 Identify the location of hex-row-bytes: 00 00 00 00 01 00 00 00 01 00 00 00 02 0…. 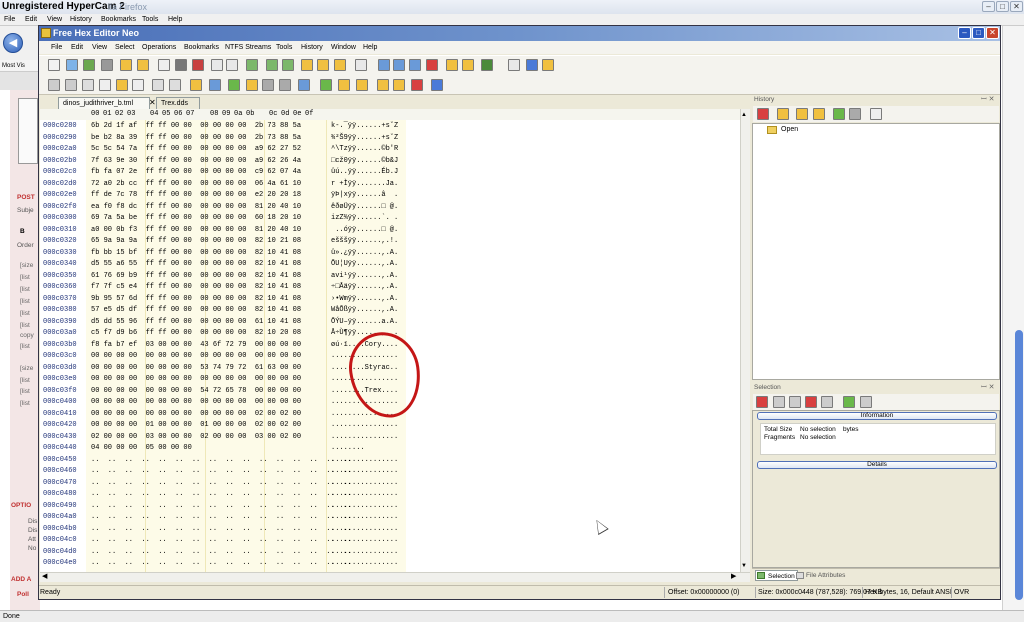
(196, 426).